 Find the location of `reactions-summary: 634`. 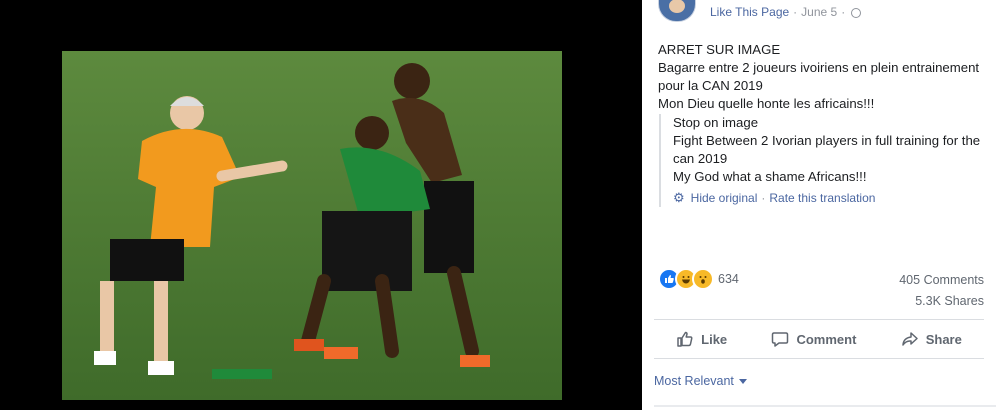

reactions-summary: 634 is located at coordinates (698, 279).